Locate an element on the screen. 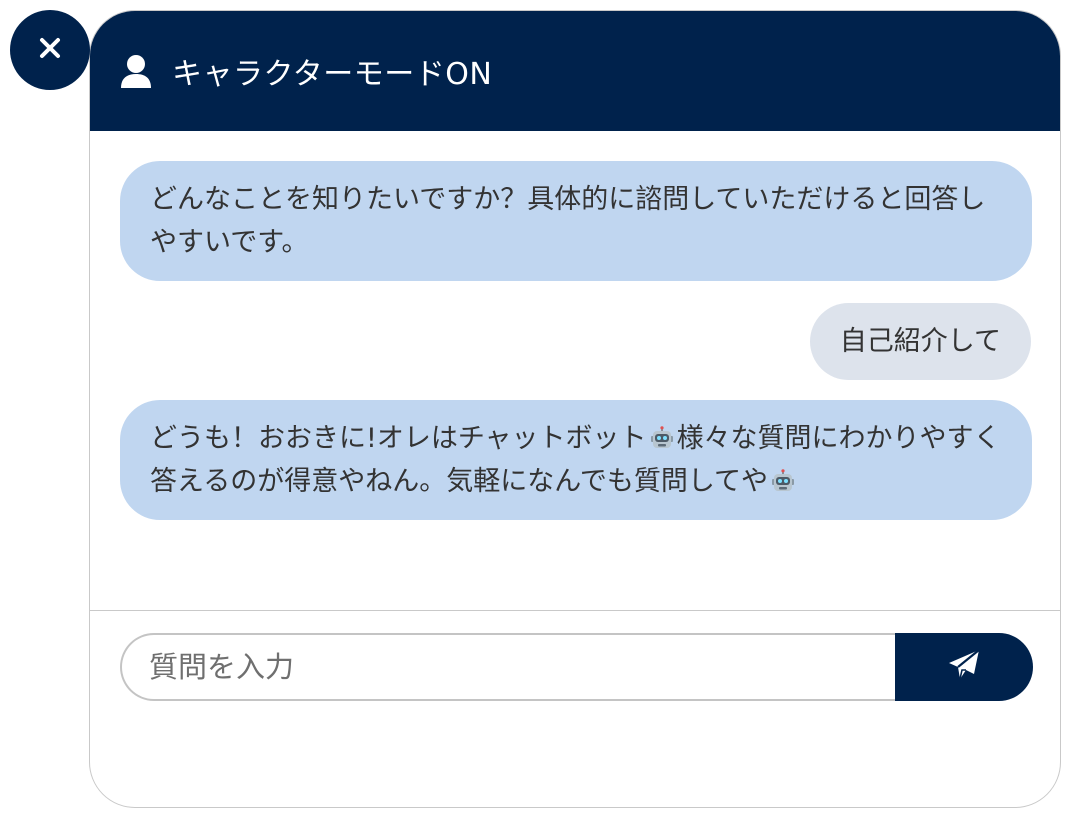 This screenshot has height=816, width=1072. close-icon is located at coordinates (50, 50).